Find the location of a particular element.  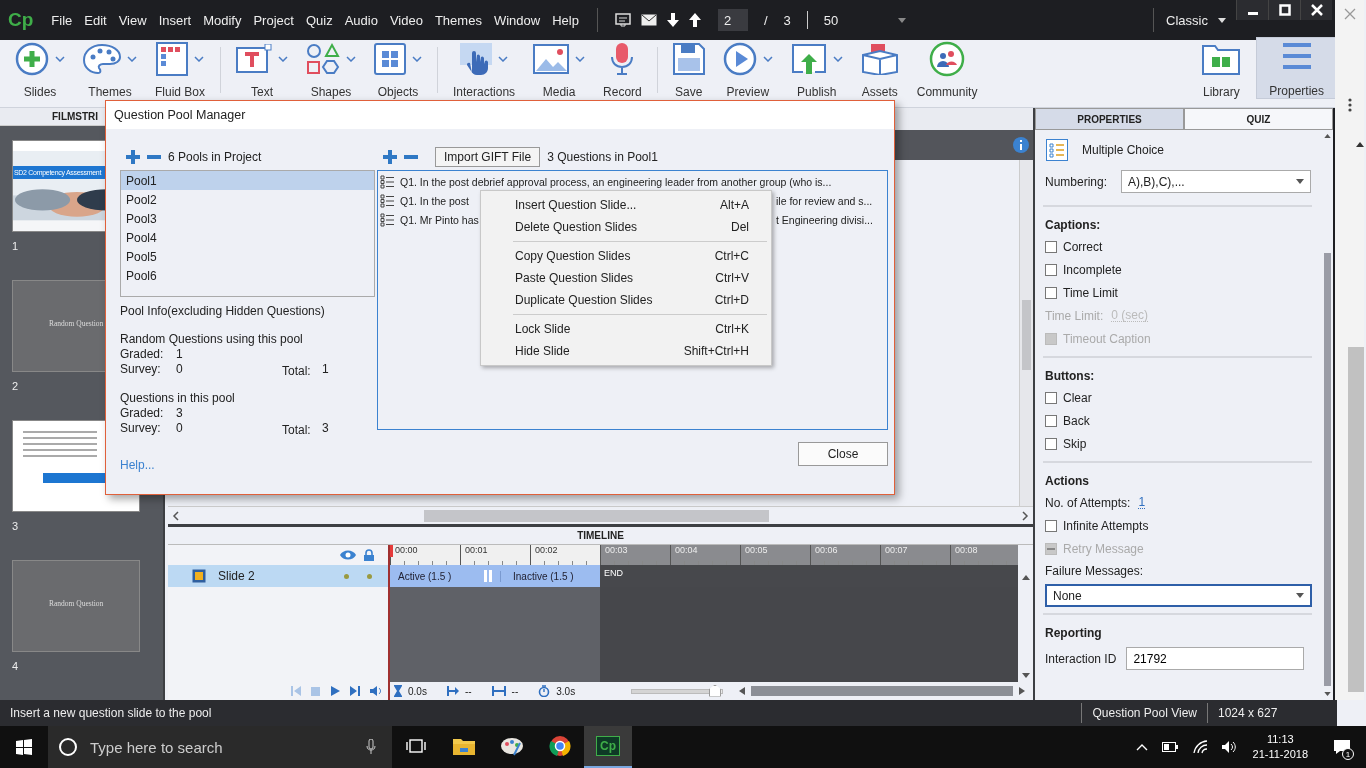

panel-tab: PROPERTIES is located at coordinates (1109, 119).